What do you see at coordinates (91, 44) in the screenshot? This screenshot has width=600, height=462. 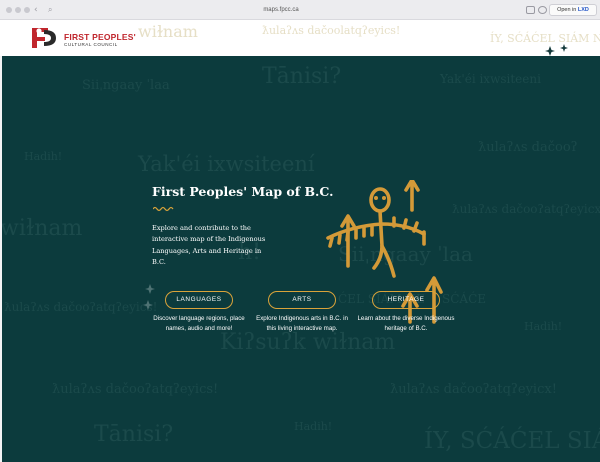 I see `logo-subname: CULTURAL COUNCIL` at bounding box center [91, 44].